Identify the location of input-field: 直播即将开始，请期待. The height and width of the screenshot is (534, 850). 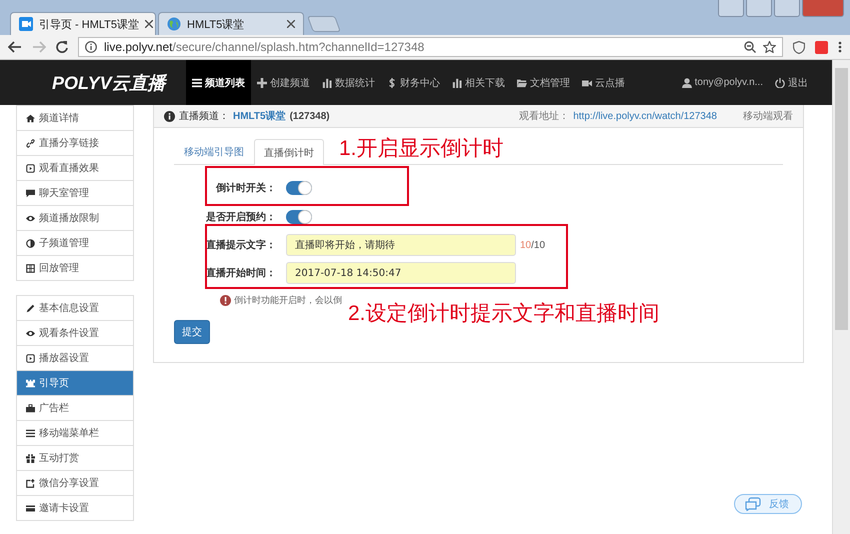
(401, 245).